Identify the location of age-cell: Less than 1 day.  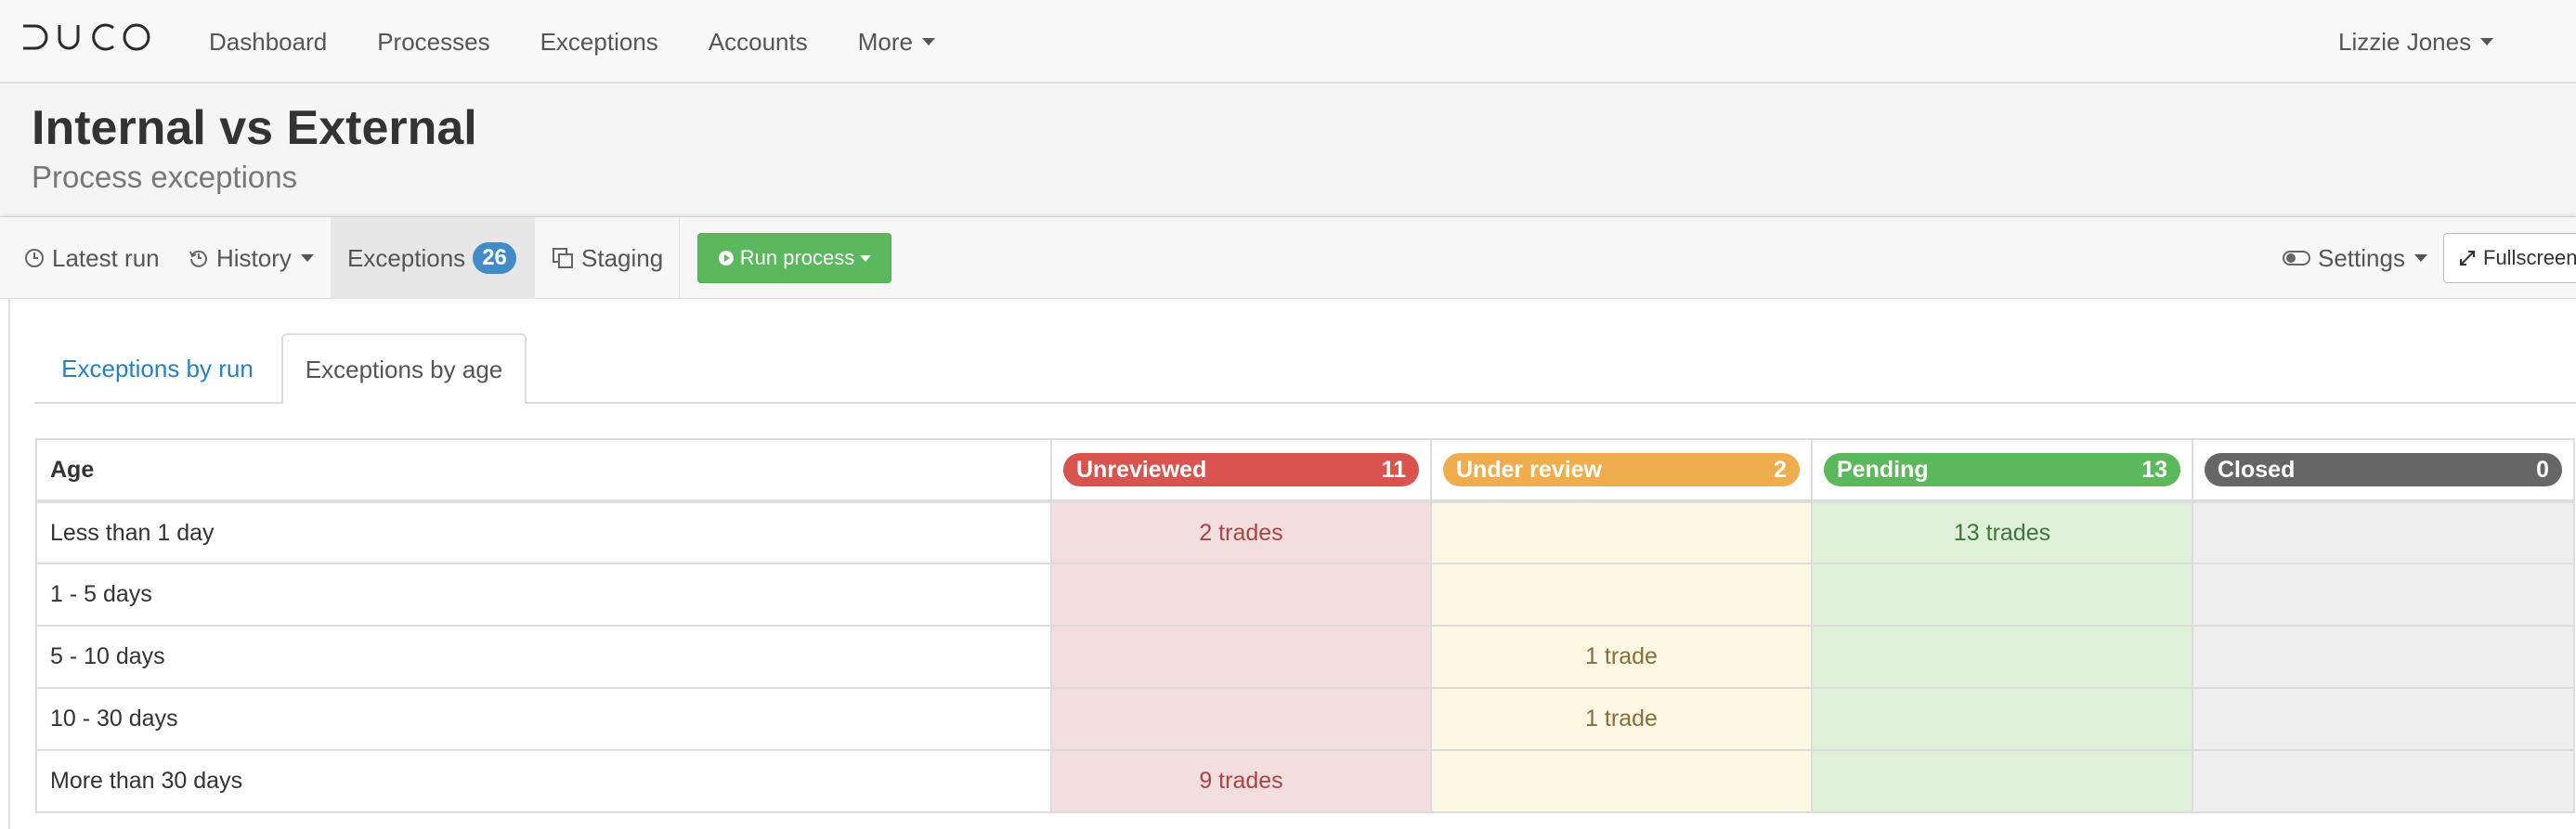
(543, 532).